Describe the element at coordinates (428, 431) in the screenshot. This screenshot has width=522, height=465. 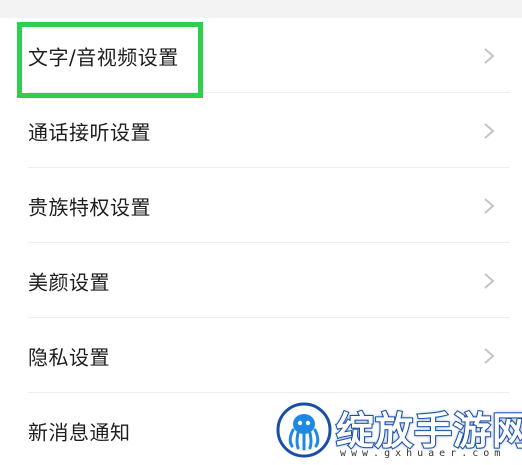
I see `watermark-text: 绽放手游网` at that location.